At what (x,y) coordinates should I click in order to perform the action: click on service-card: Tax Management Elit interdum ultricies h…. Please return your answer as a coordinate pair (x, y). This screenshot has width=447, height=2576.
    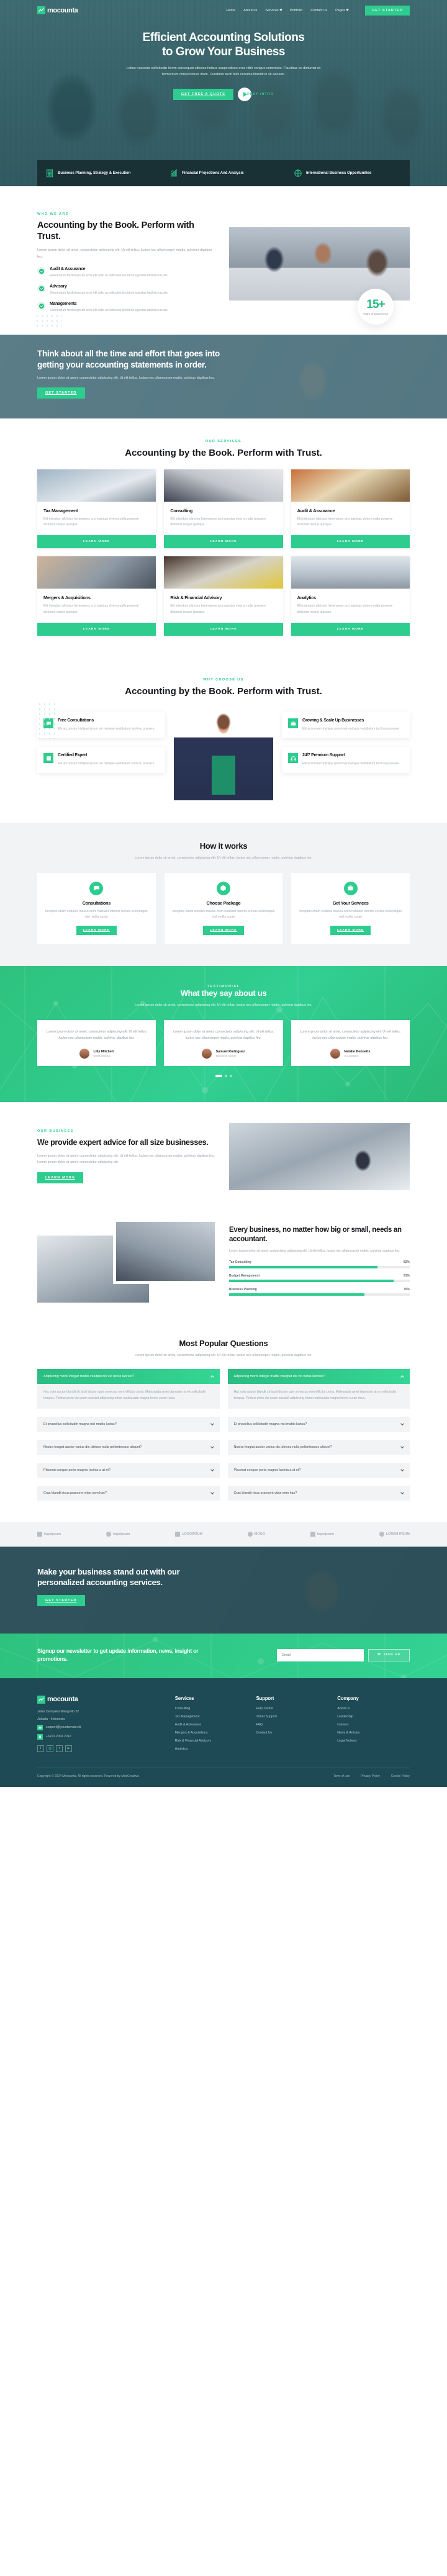
    Looking at the image, I should click on (96, 509).